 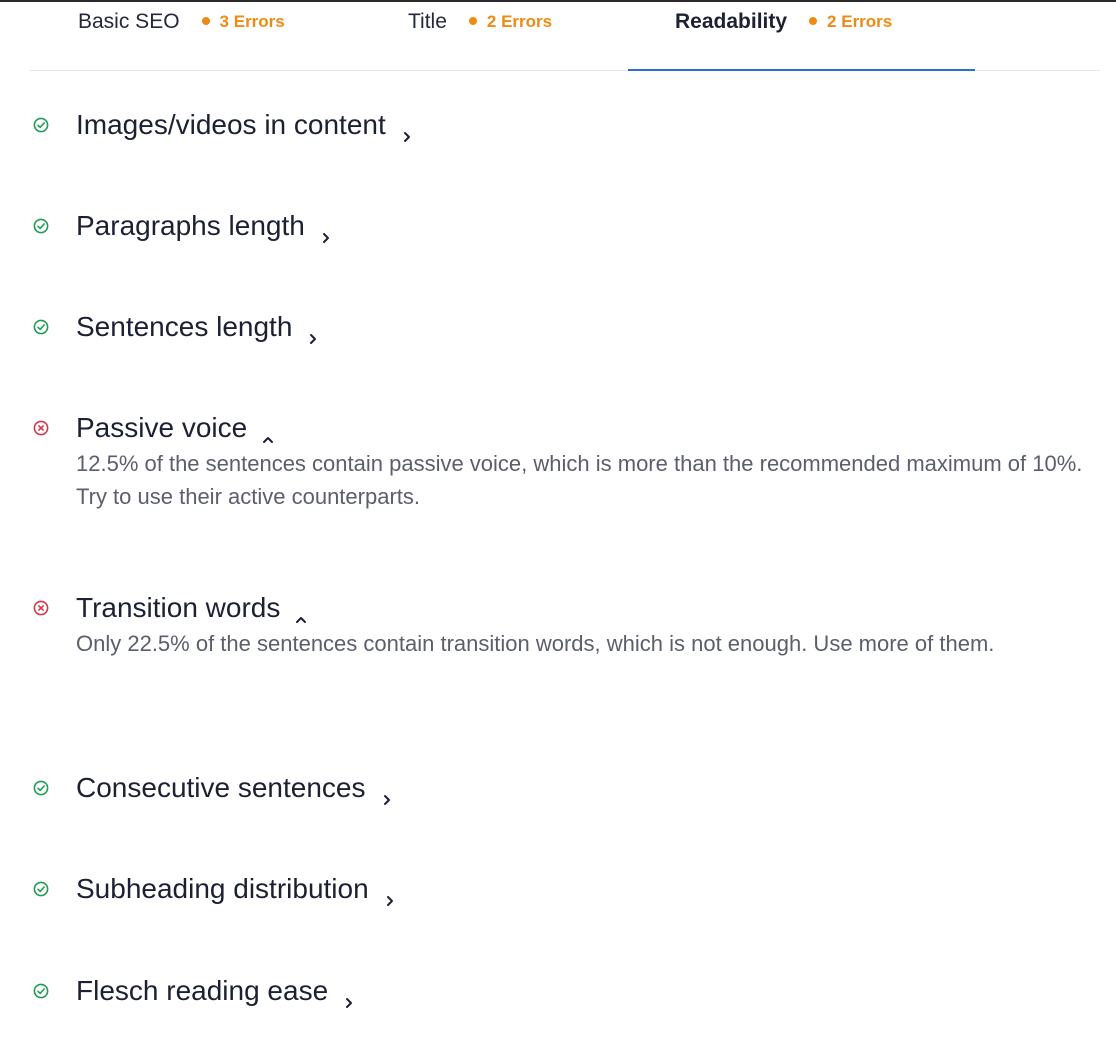 I want to click on check-item-title: Consecutive sentences, so click(x=235, y=788).